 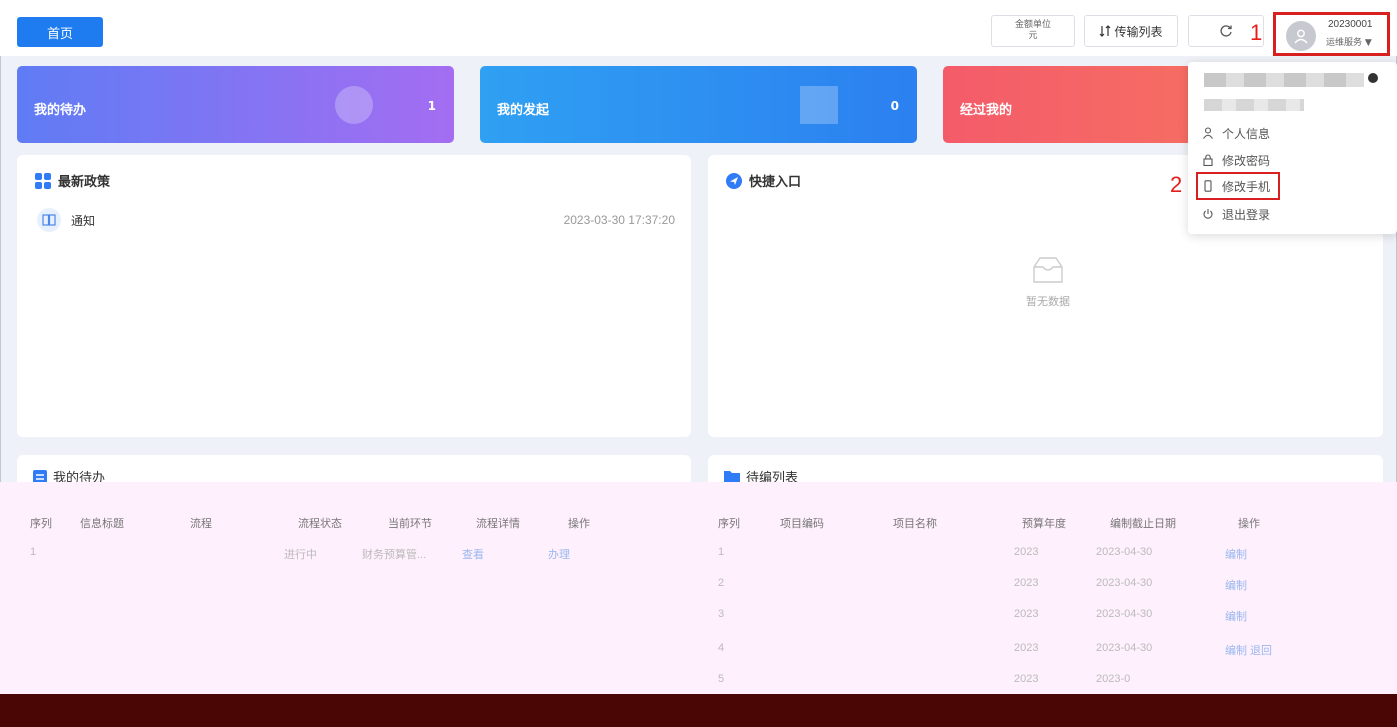 I want to click on verified-icon, so click(x=1373, y=78).